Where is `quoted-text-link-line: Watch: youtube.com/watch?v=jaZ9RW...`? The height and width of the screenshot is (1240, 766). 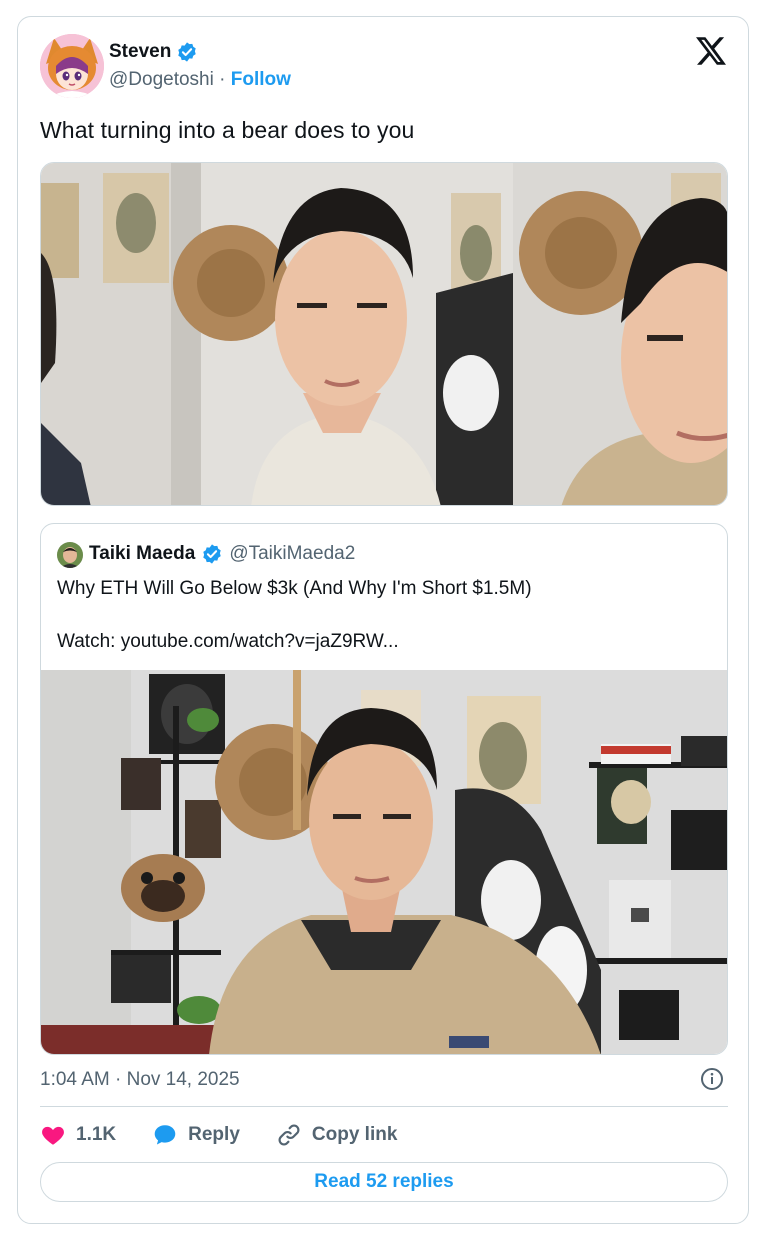 quoted-text-link-line: Watch: youtube.com/watch?v=jaZ9RW... is located at coordinates (228, 641).